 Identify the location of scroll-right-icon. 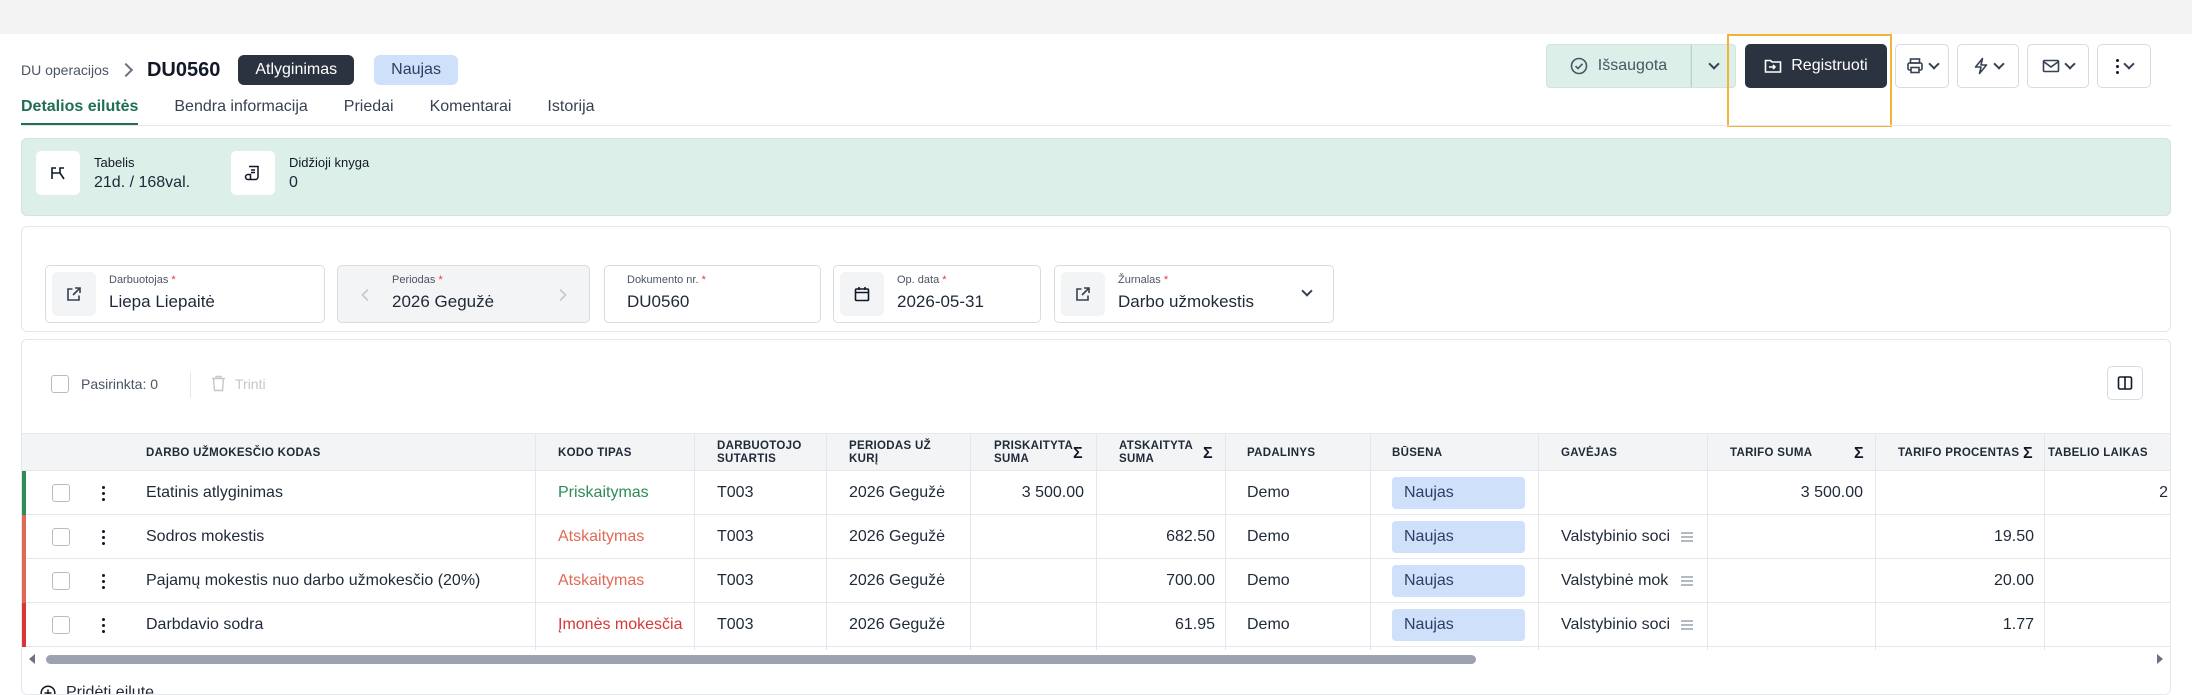
(2160, 659).